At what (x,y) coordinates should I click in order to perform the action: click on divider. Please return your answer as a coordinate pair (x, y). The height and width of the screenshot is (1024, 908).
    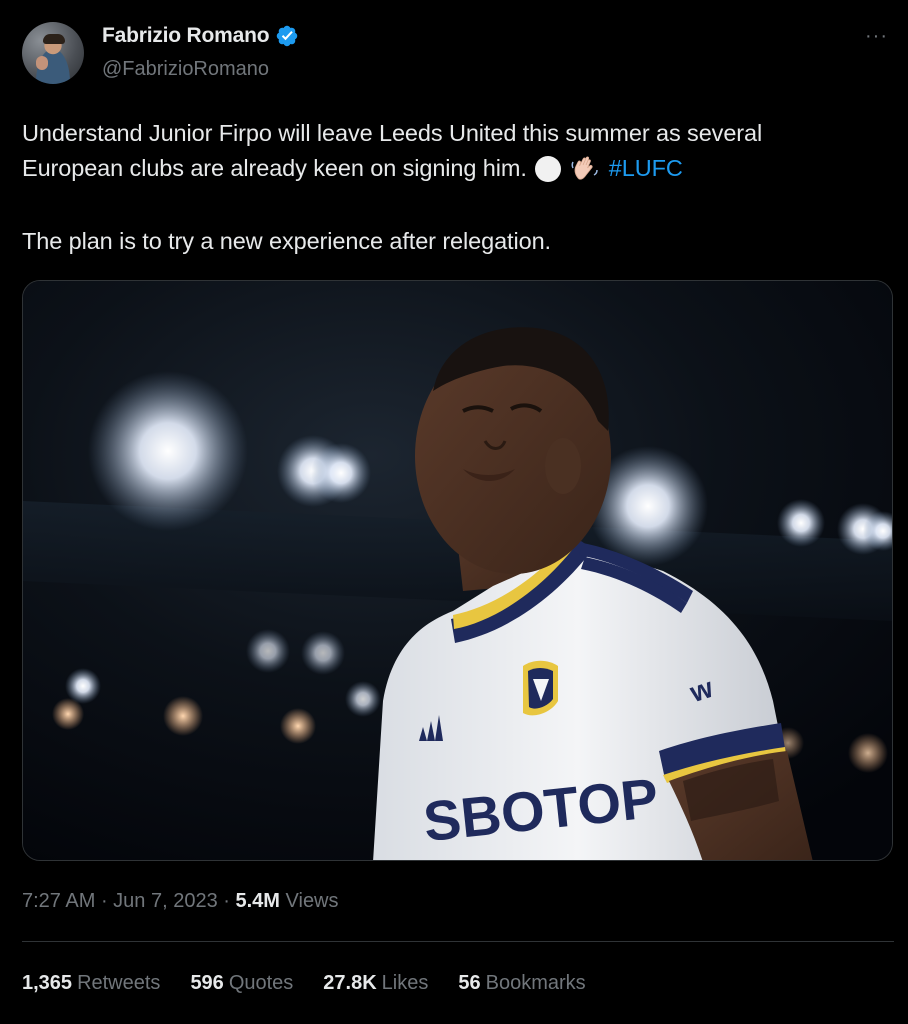
    Looking at the image, I should click on (458, 941).